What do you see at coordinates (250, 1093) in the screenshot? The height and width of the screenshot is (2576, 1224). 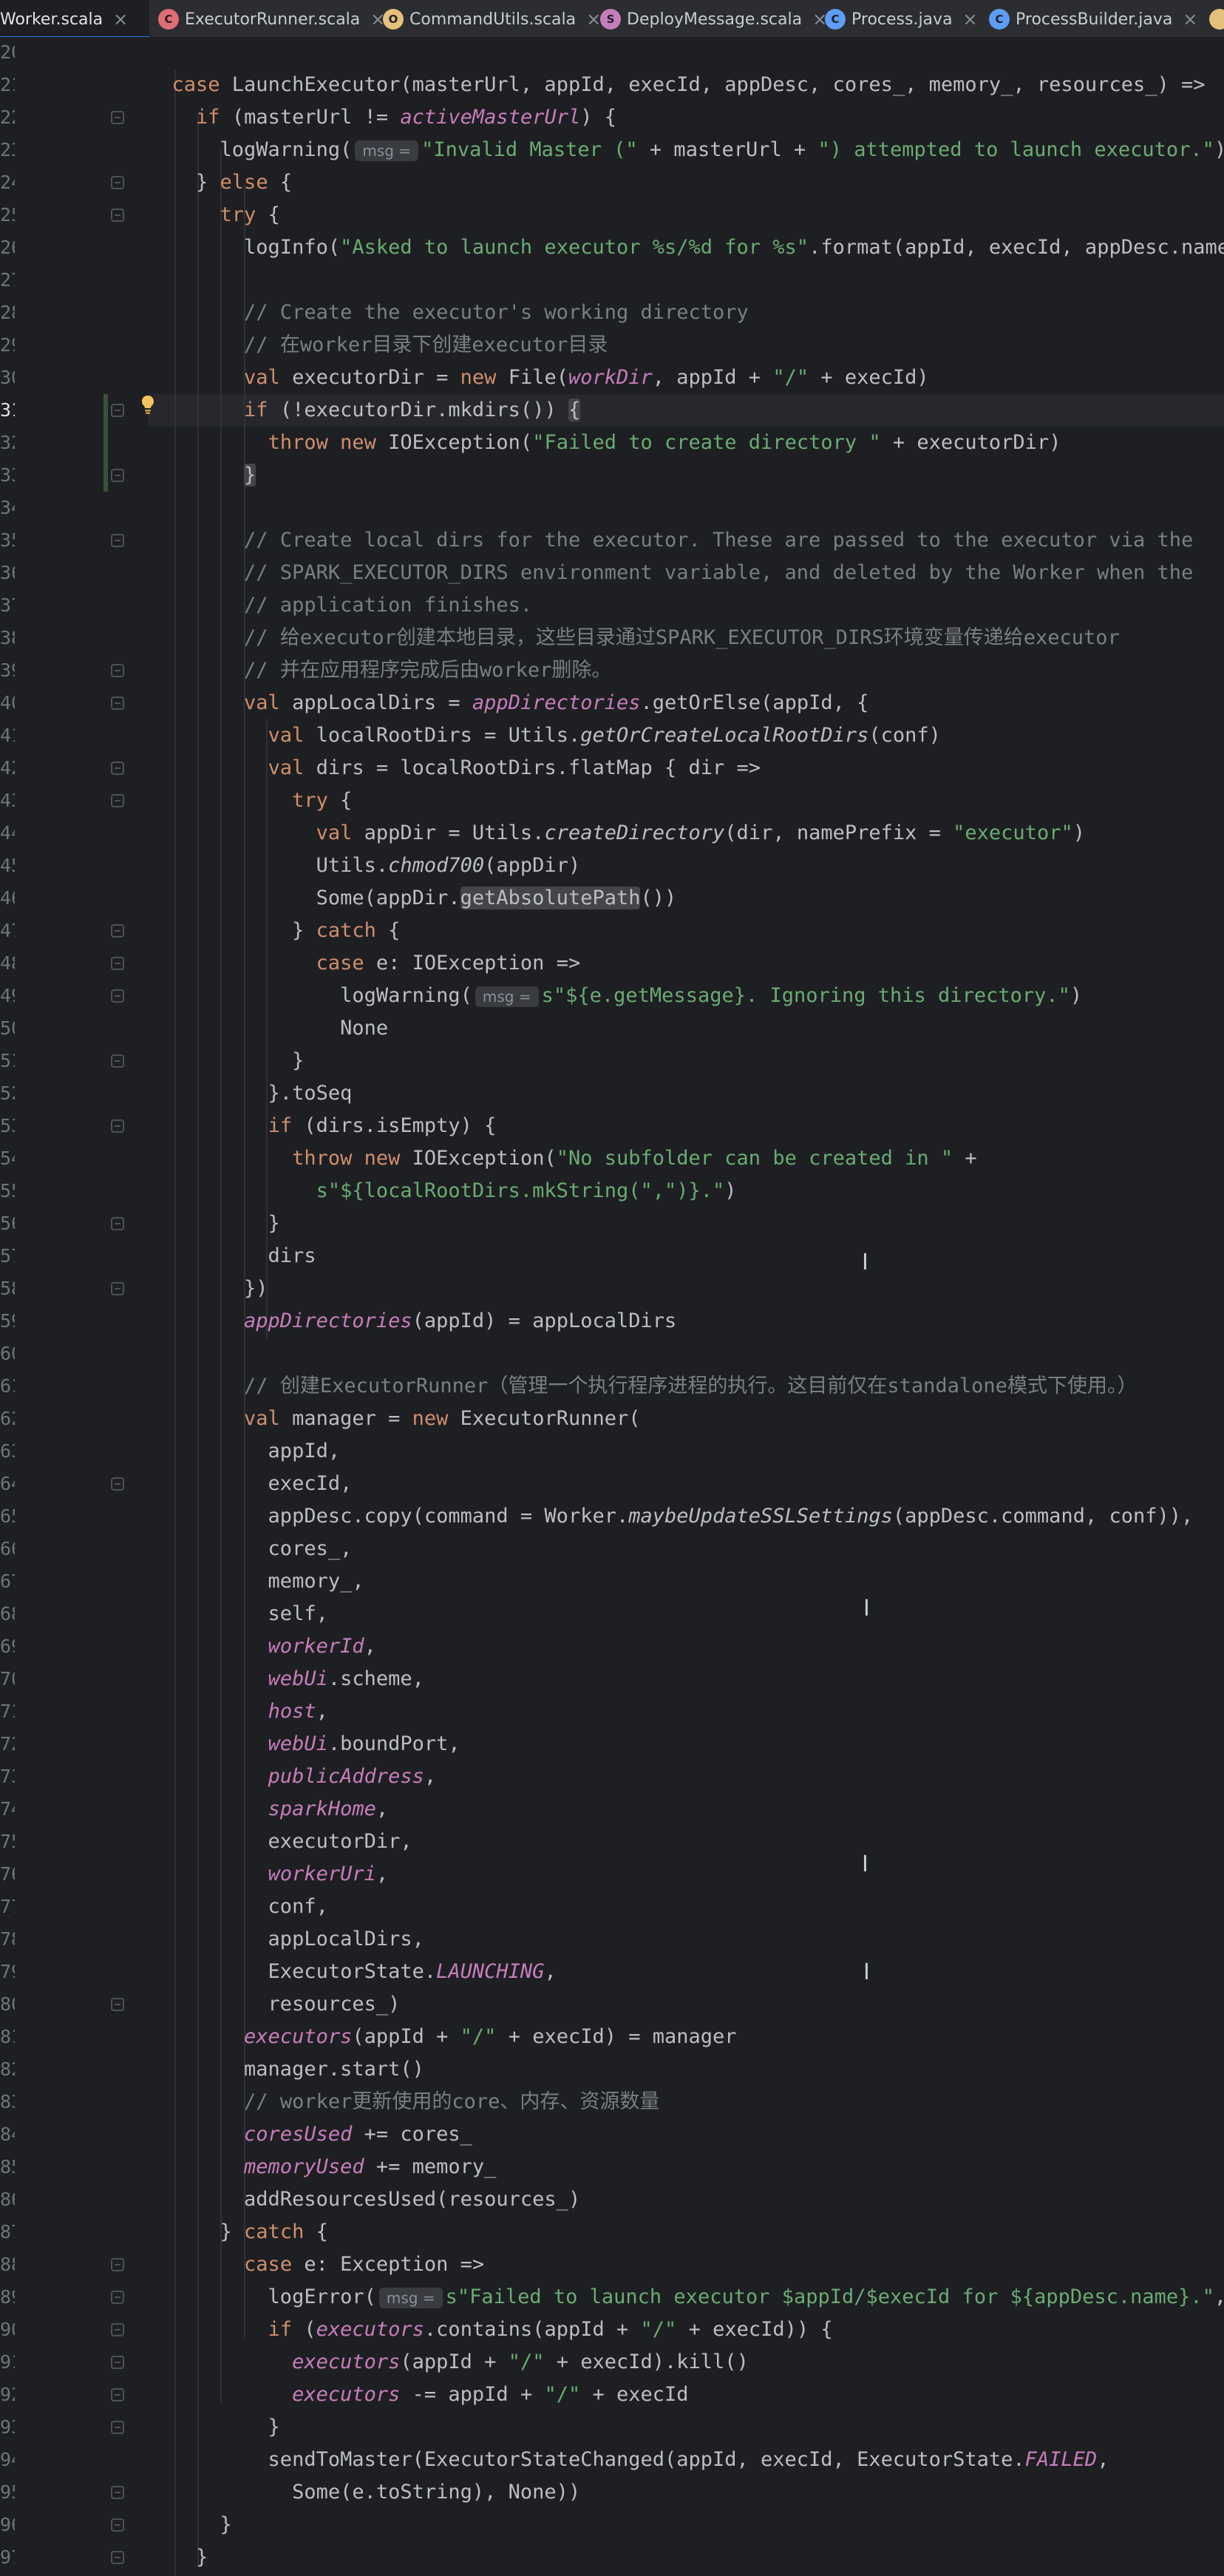 I see `code-line: }.toSeq` at bounding box center [250, 1093].